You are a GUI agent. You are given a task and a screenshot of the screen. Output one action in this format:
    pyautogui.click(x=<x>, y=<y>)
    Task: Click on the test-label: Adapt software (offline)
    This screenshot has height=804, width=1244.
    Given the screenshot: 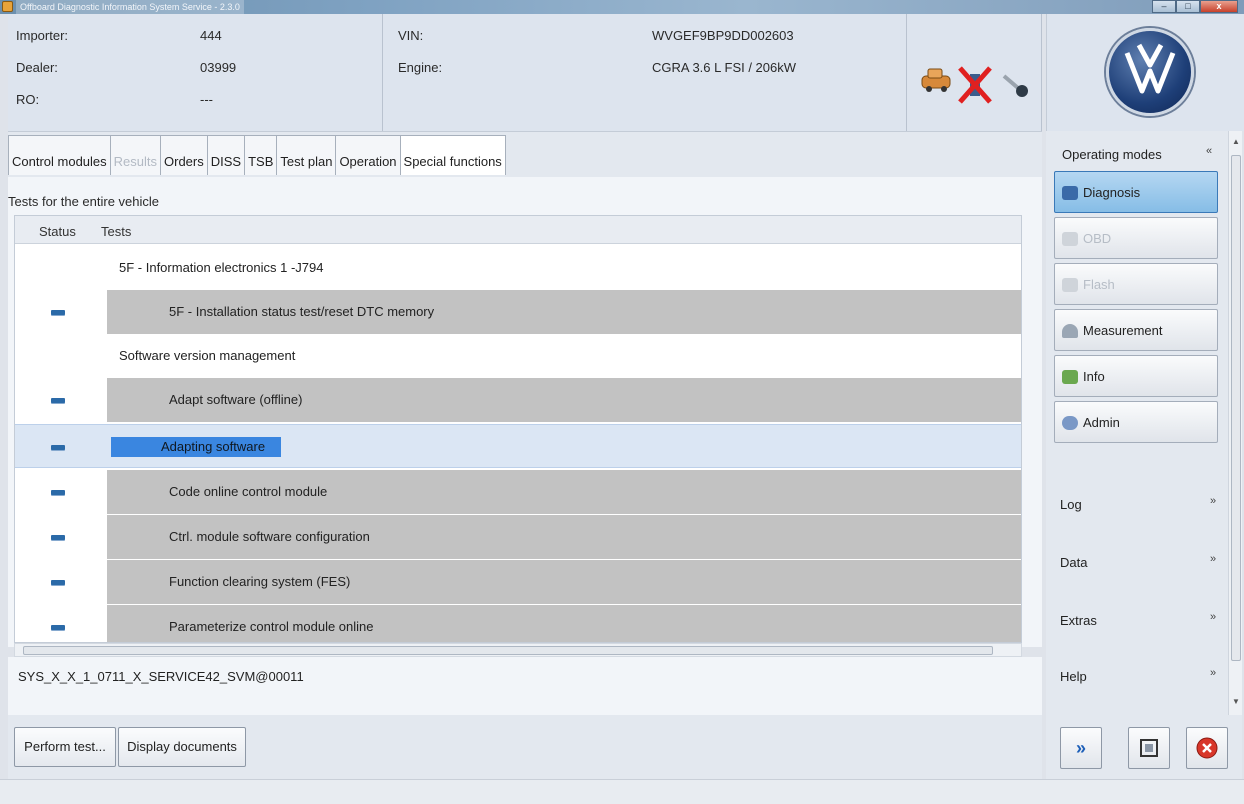 What is the action you would take?
    pyautogui.click(x=236, y=399)
    